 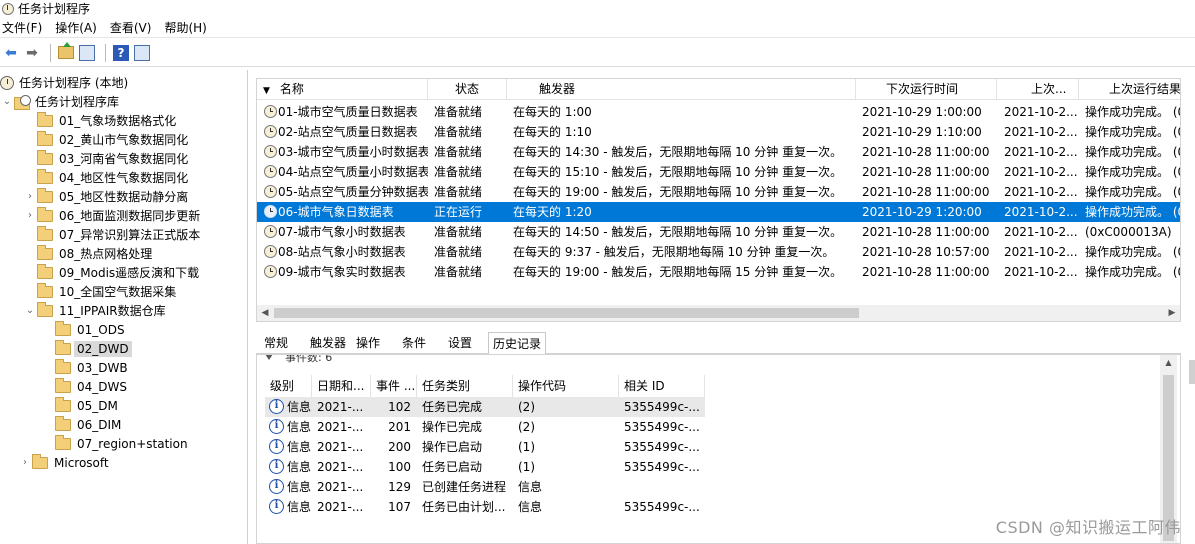 What do you see at coordinates (24, 27) in the screenshot?
I see `menu-file: 文件(F)` at bounding box center [24, 27].